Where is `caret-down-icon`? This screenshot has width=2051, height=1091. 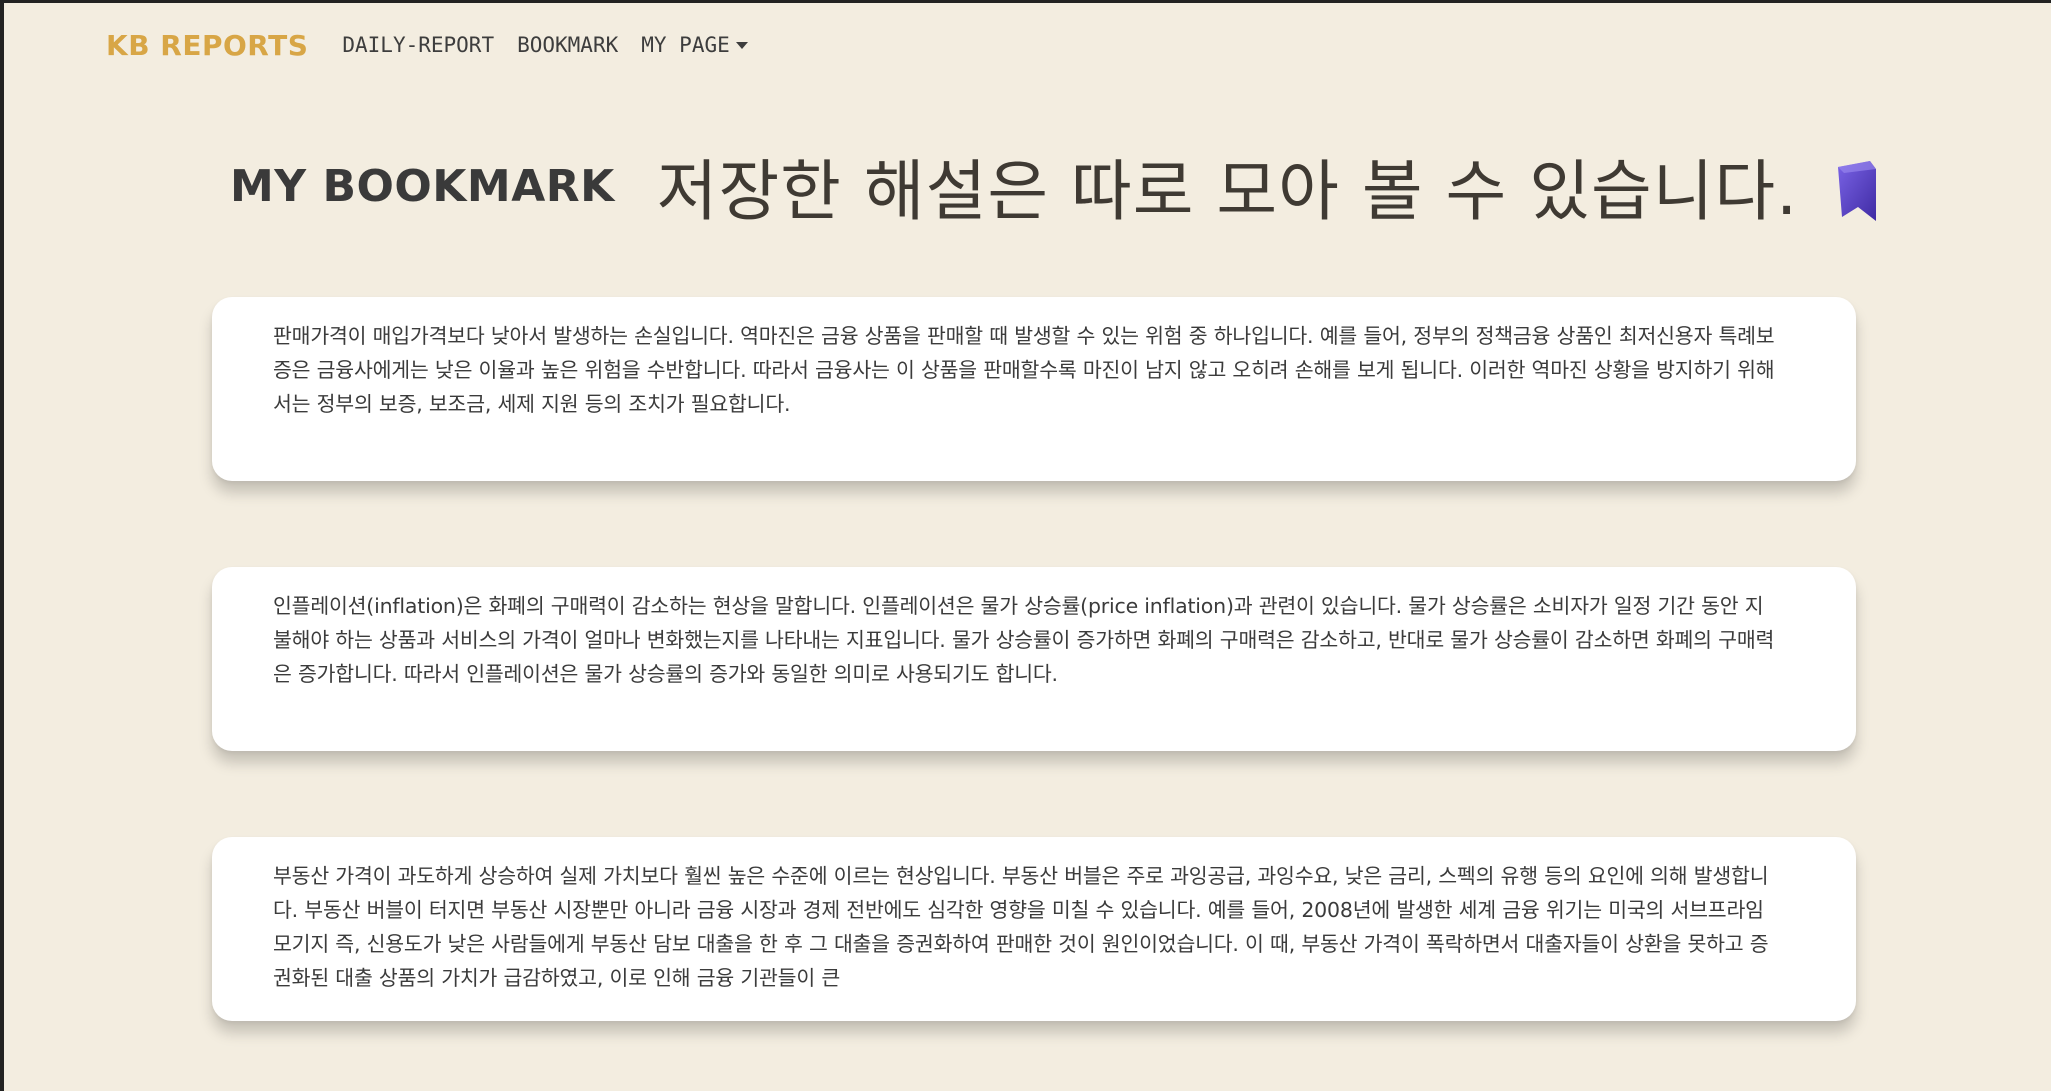 caret-down-icon is located at coordinates (741, 45).